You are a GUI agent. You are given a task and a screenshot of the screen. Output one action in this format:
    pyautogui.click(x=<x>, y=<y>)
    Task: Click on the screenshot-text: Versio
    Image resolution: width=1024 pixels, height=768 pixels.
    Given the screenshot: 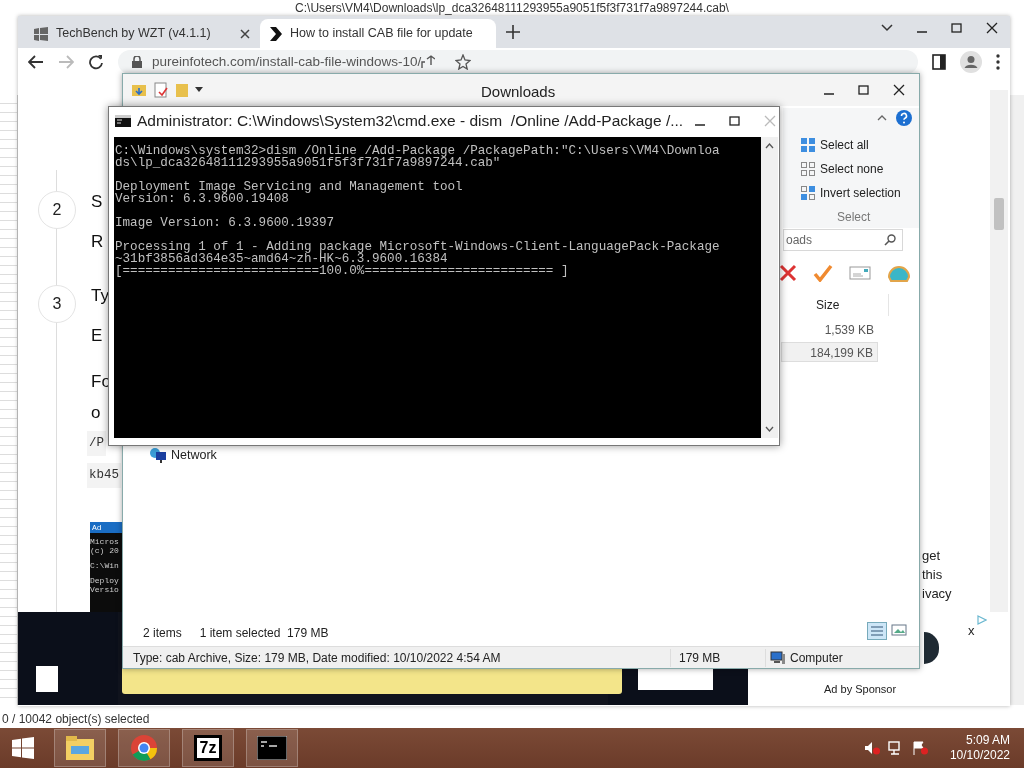 What is the action you would take?
    pyautogui.click(x=105, y=589)
    